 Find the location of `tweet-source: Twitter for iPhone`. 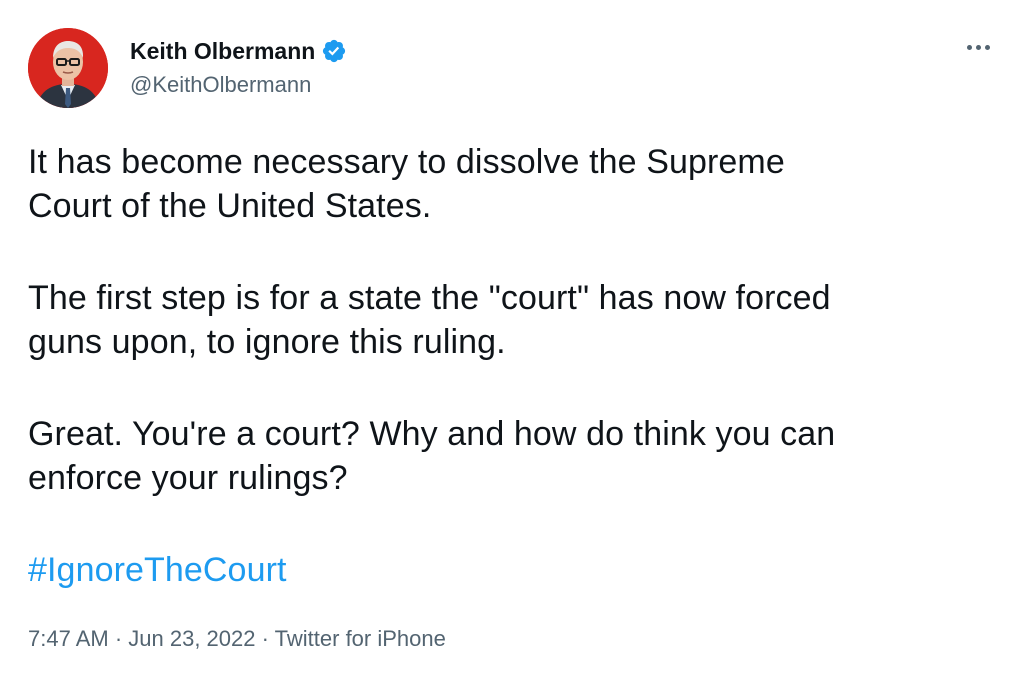

tweet-source: Twitter for iPhone is located at coordinates (360, 638).